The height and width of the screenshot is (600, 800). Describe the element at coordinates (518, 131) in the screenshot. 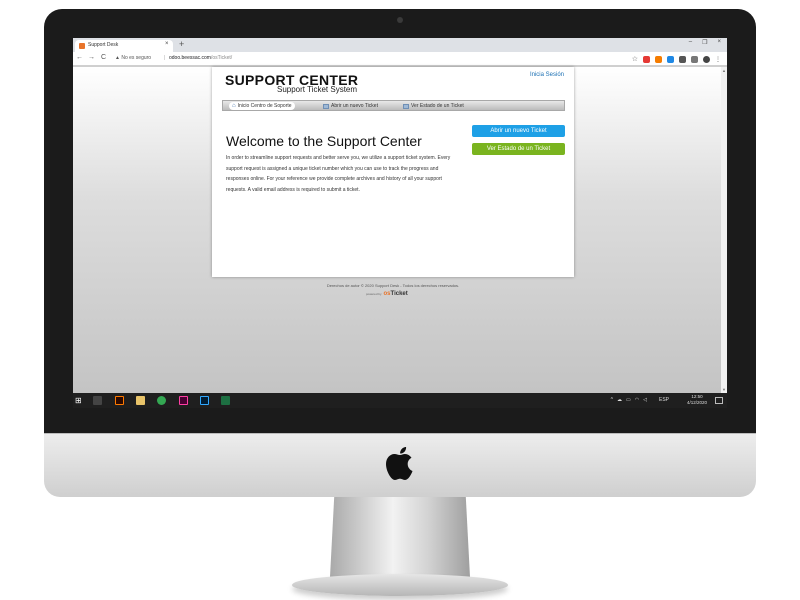

I see `open-ticket-button: Abrir un nuevo Ticket` at that location.